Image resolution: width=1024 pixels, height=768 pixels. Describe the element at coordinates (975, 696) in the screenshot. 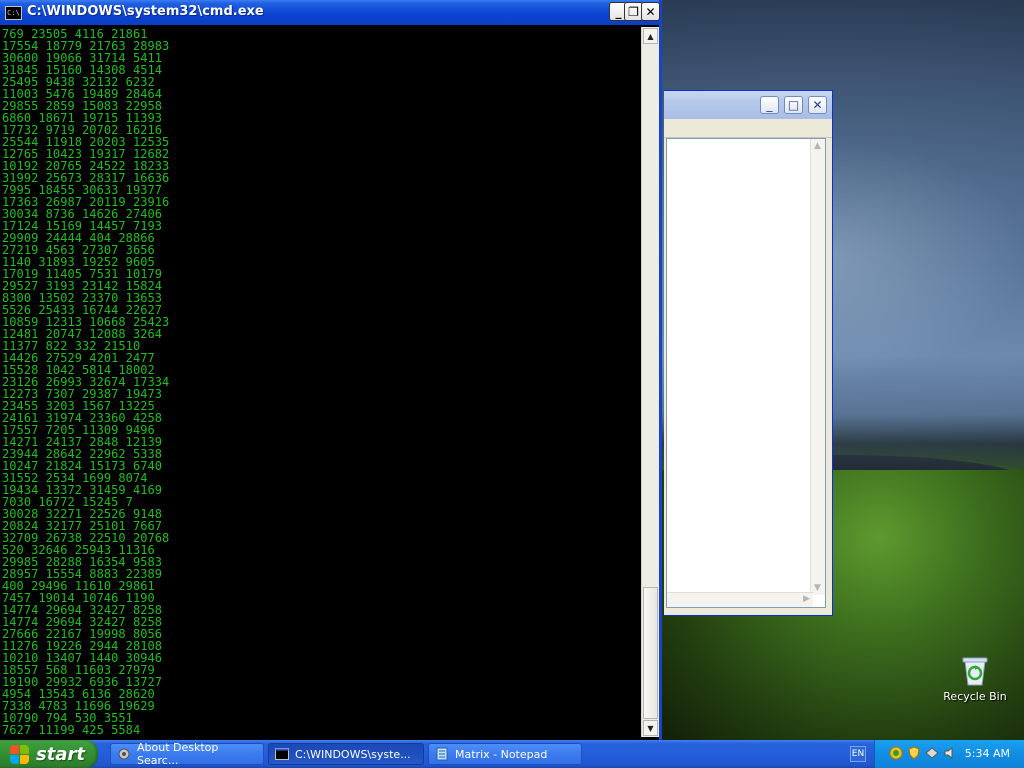

I see `recycle-bin-label: Recycle Bin` at that location.